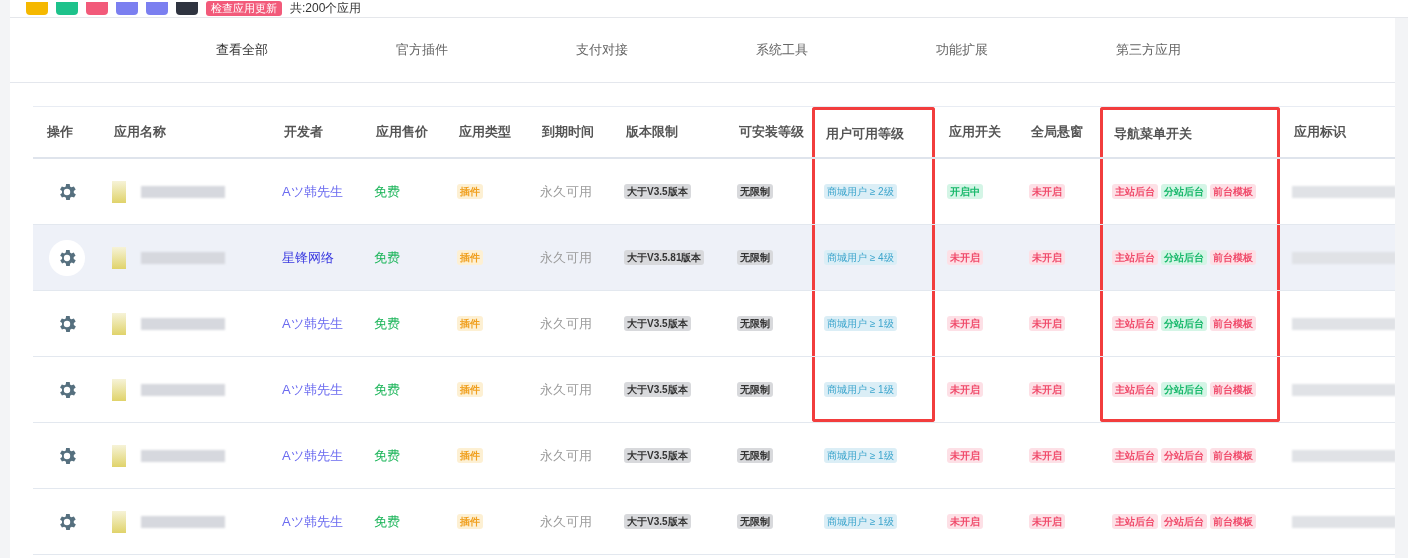 This screenshot has height=558, width=1408. What do you see at coordinates (652, 132) in the screenshot?
I see `column-header: 版本限制` at bounding box center [652, 132].